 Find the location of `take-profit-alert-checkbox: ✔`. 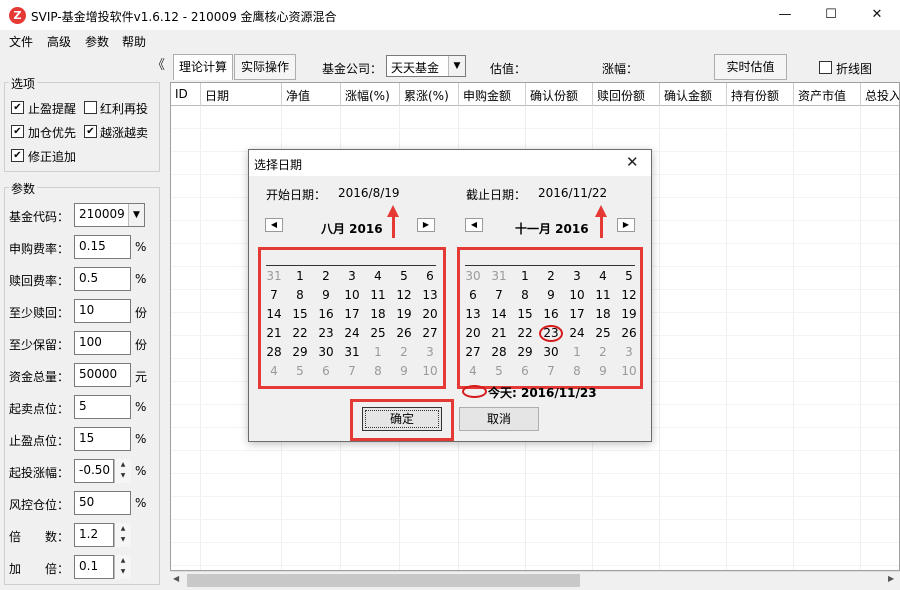

take-profit-alert-checkbox: ✔ is located at coordinates (17, 107).